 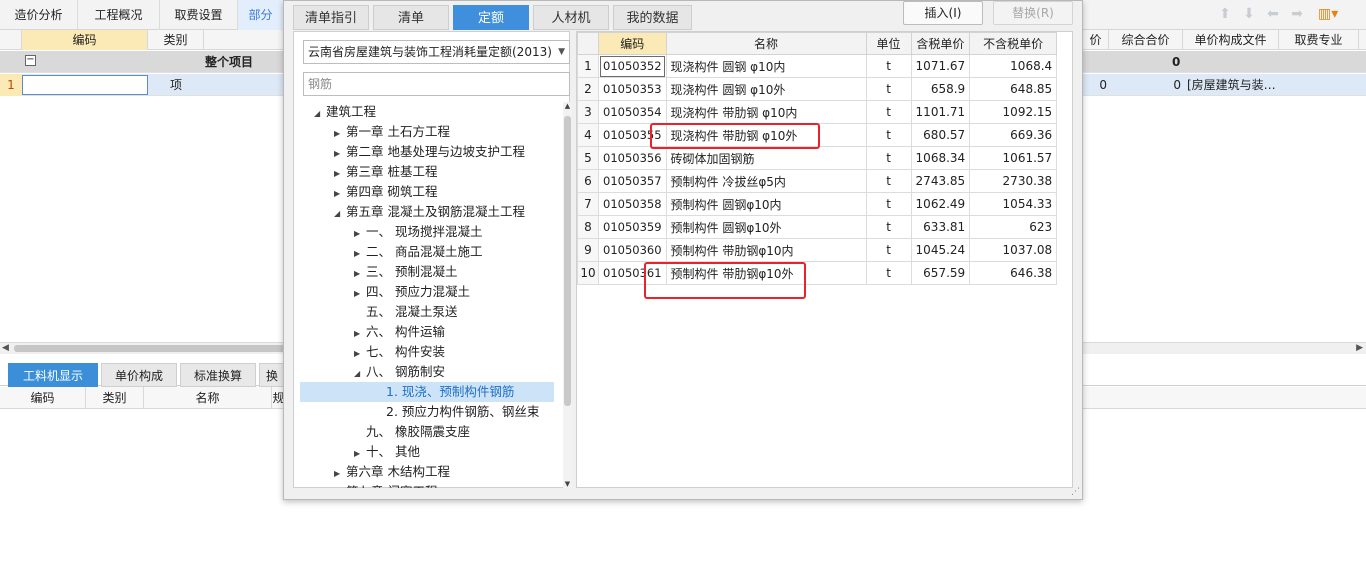 I want to click on table-row: 8 01050359 预制构件 圆钢φ10外 t 633.81 623, so click(x=817, y=227).